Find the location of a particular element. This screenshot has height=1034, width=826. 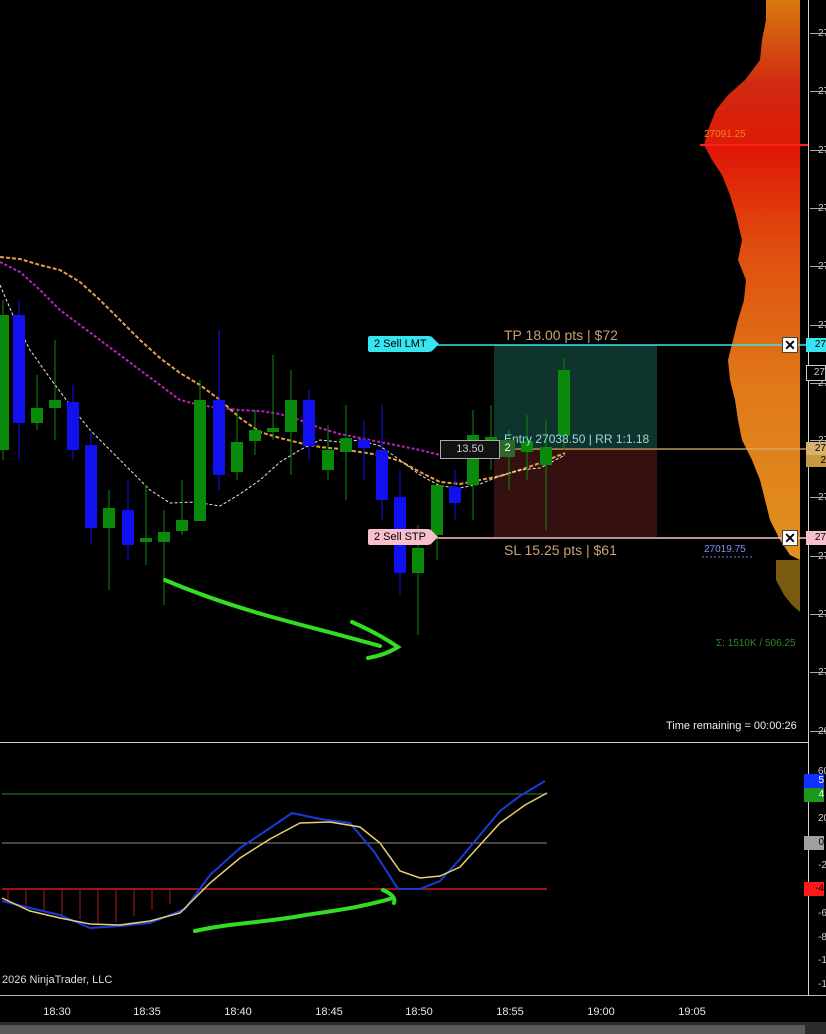

volume-profile-top is located at coordinates (752, 280).